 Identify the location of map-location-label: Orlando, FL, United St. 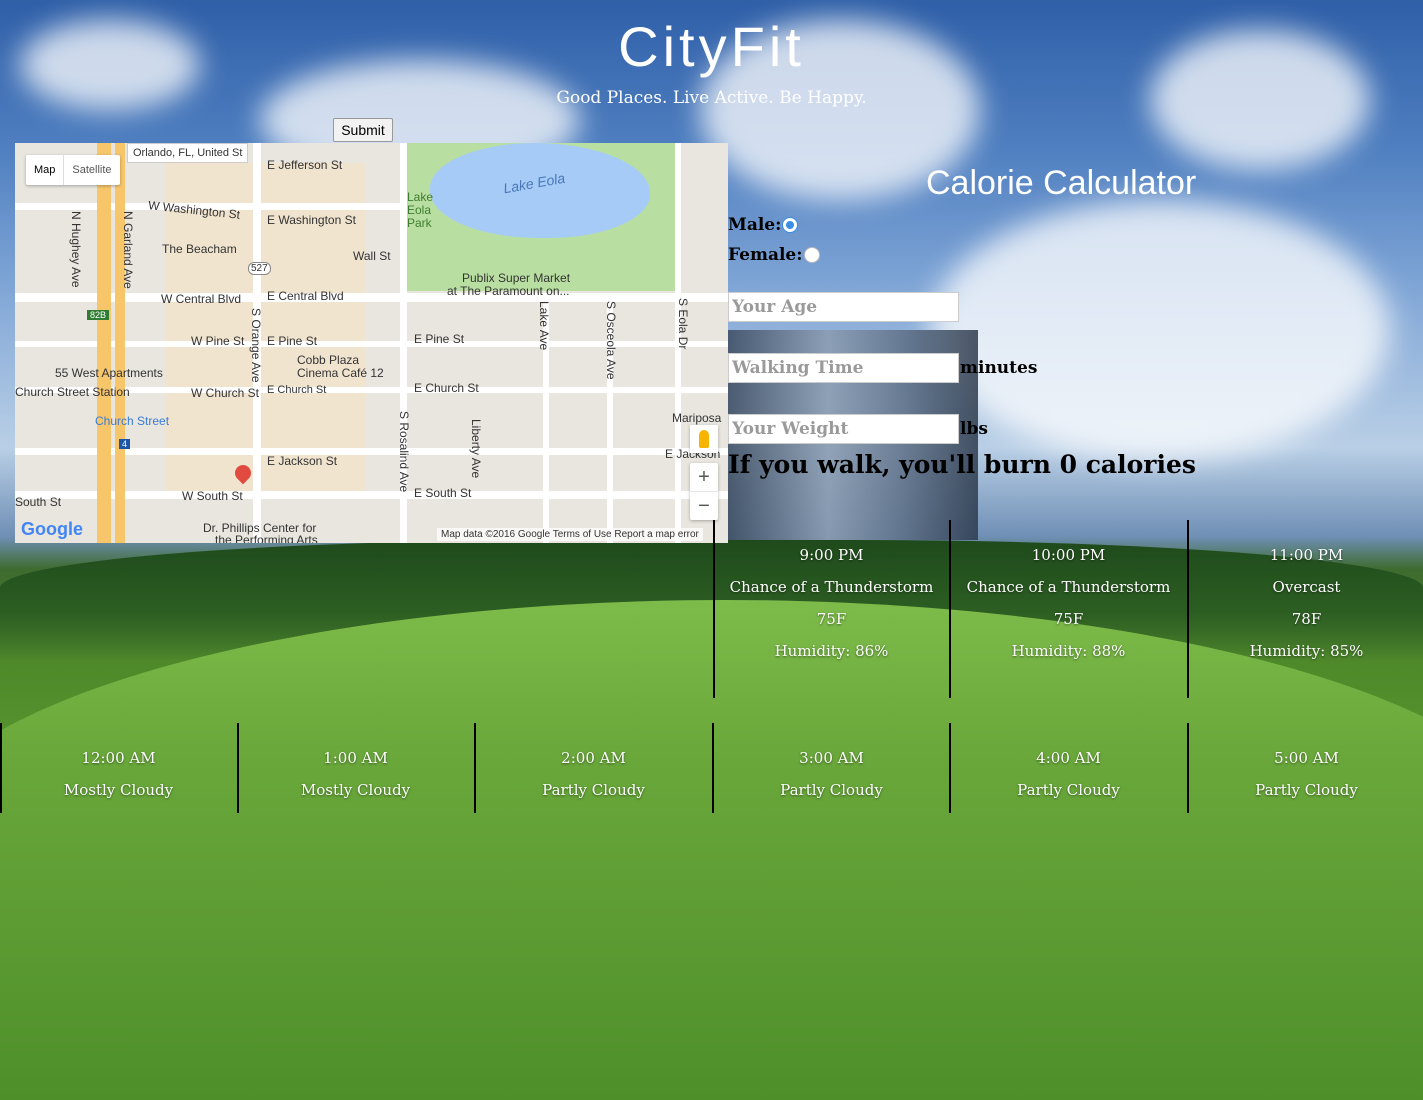
(188, 153).